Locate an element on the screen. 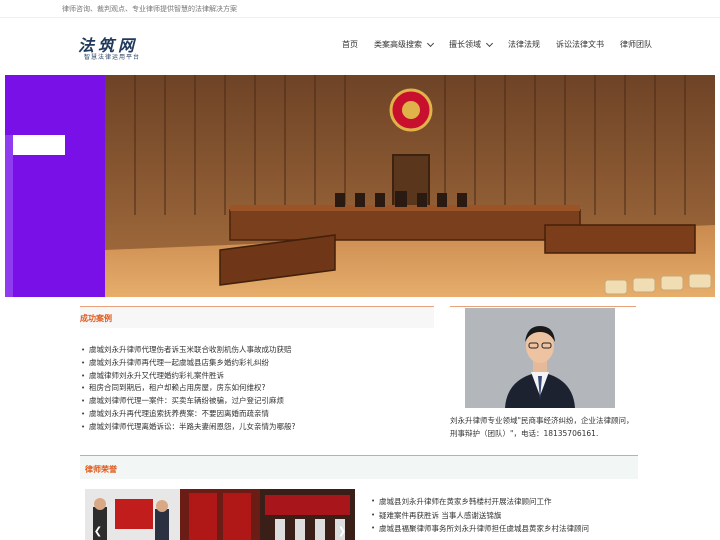 This screenshot has width=720, height=540. nav-item-practice-areas: 擅长领域 is located at coordinates (470, 44).